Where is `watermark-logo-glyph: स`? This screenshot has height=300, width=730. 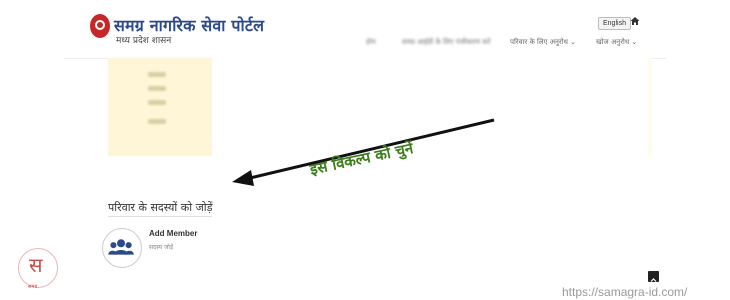
watermark-logo-glyph: स is located at coordinates (36, 265).